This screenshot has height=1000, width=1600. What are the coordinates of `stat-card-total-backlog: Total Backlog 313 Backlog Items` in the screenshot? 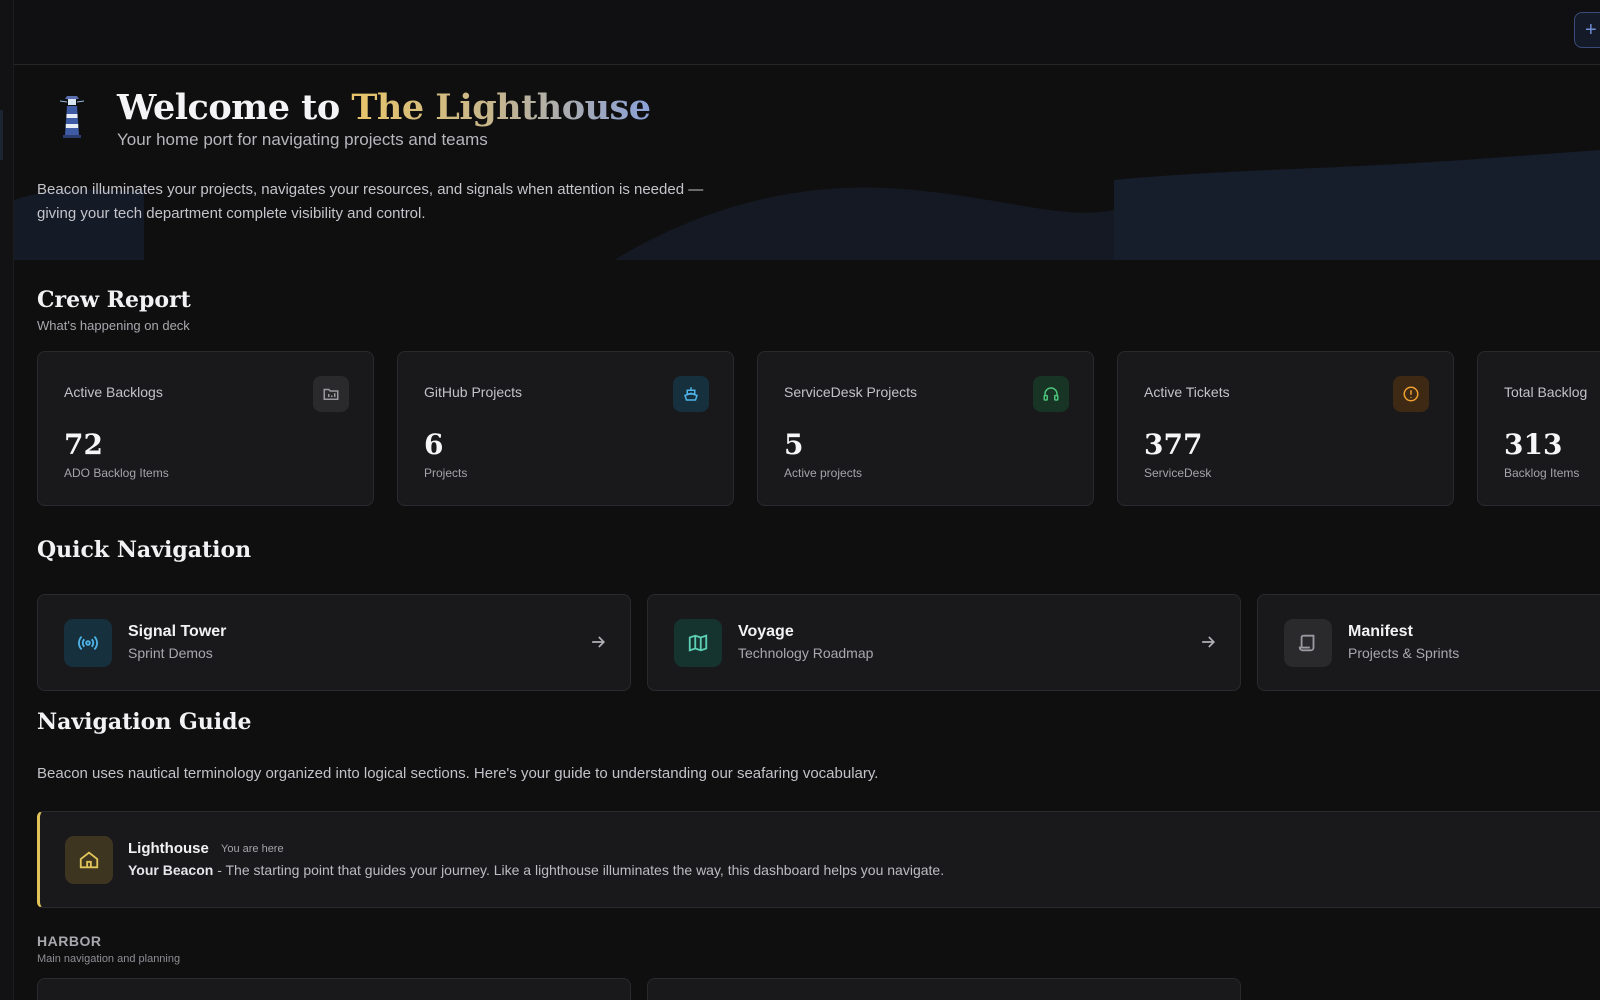 It's located at (1538, 428).